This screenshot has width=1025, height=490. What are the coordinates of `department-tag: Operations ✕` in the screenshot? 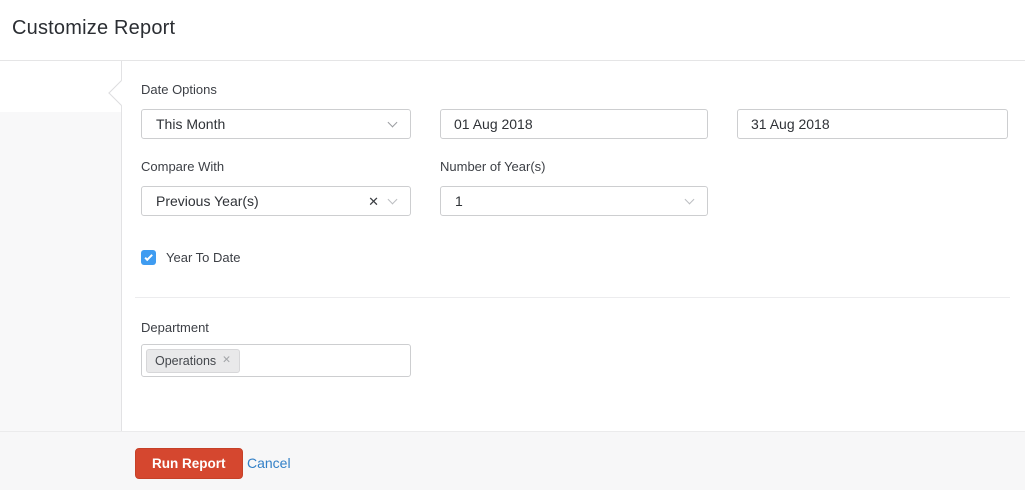 It's located at (193, 360).